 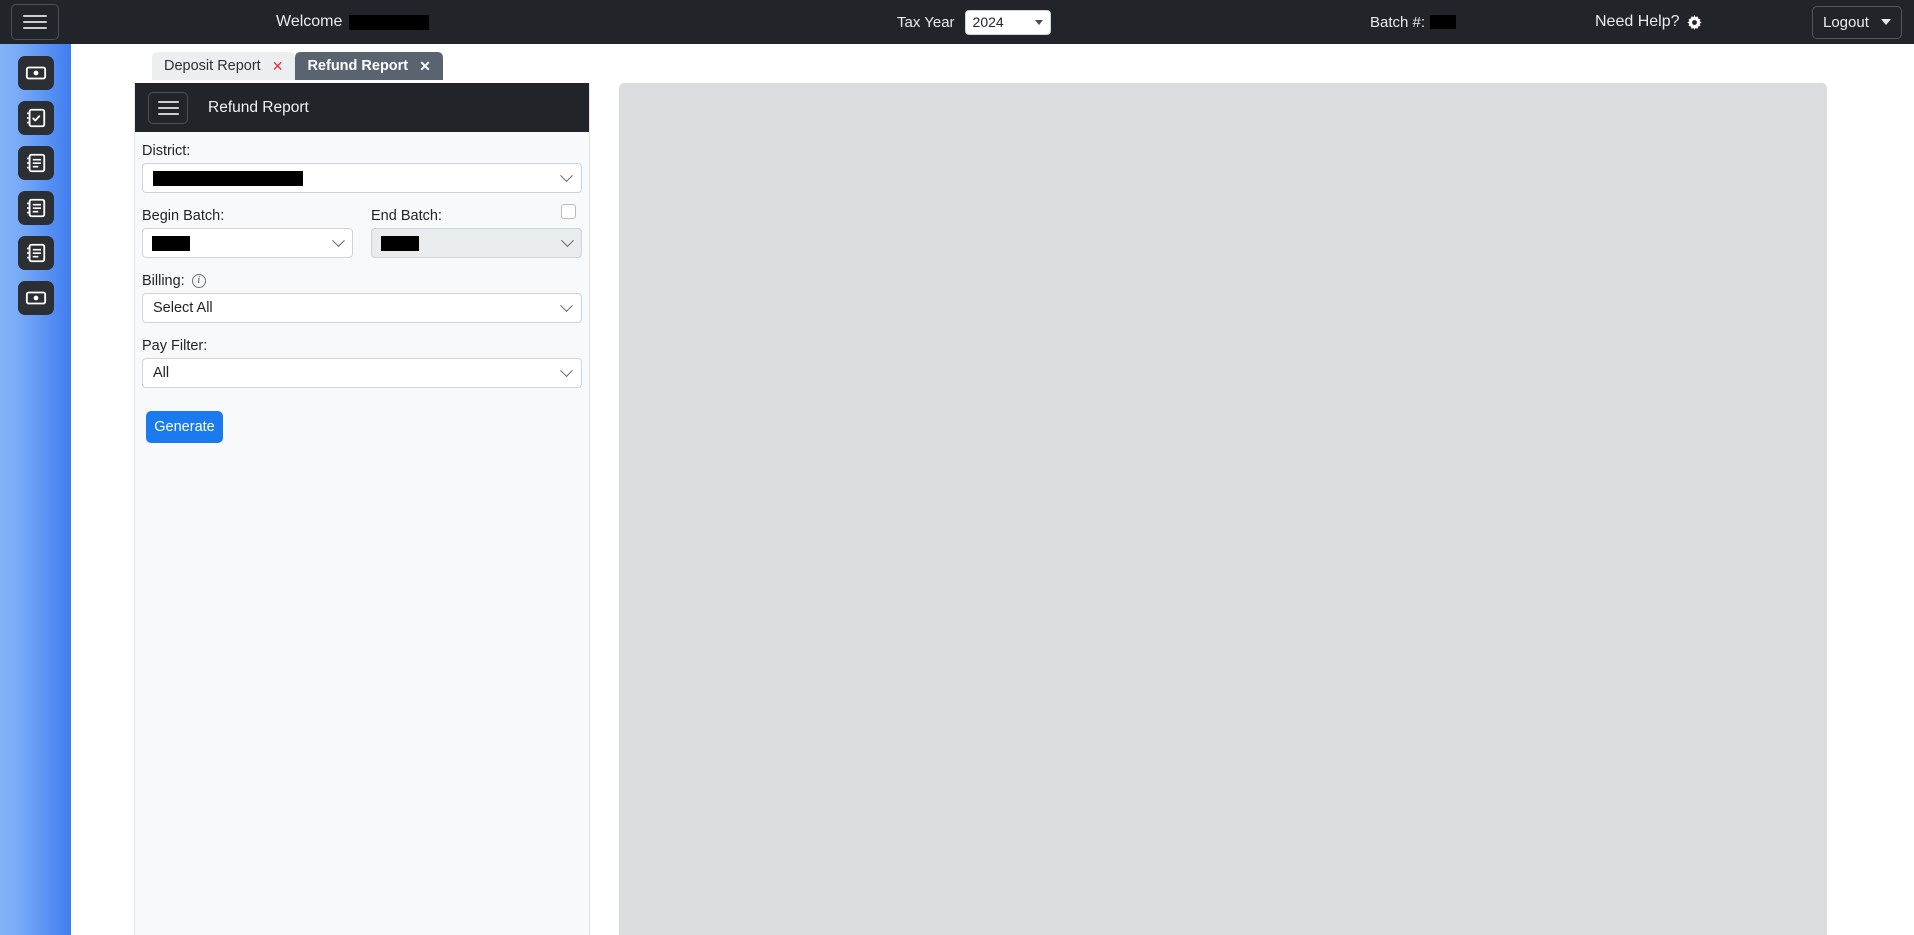 What do you see at coordinates (247, 243) in the screenshot?
I see `begin-batch-select` at bounding box center [247, 243].